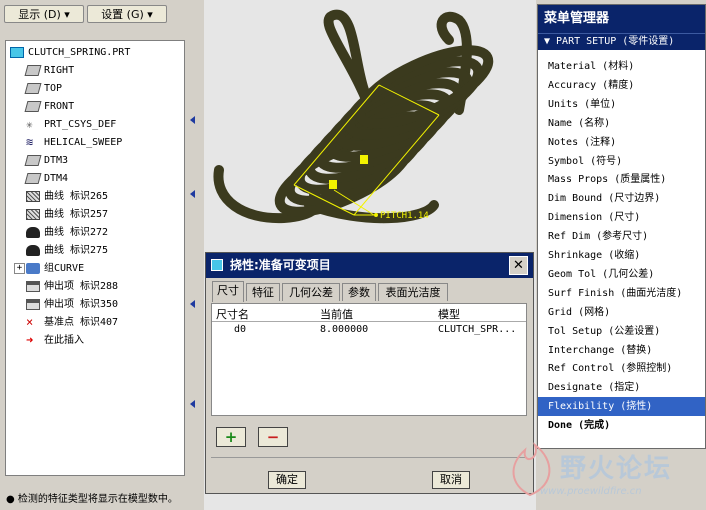  I want to click on menu-item: Symbol (符号), so click(621, 161).